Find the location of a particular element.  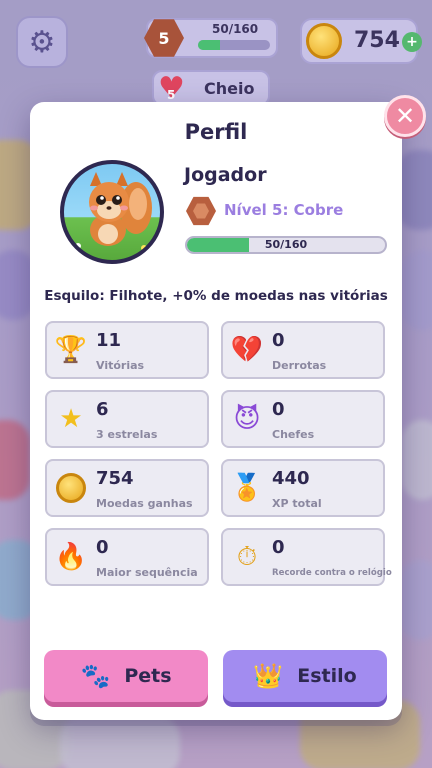

level-badge-icon: 5 is located at coordinates (164, 38).